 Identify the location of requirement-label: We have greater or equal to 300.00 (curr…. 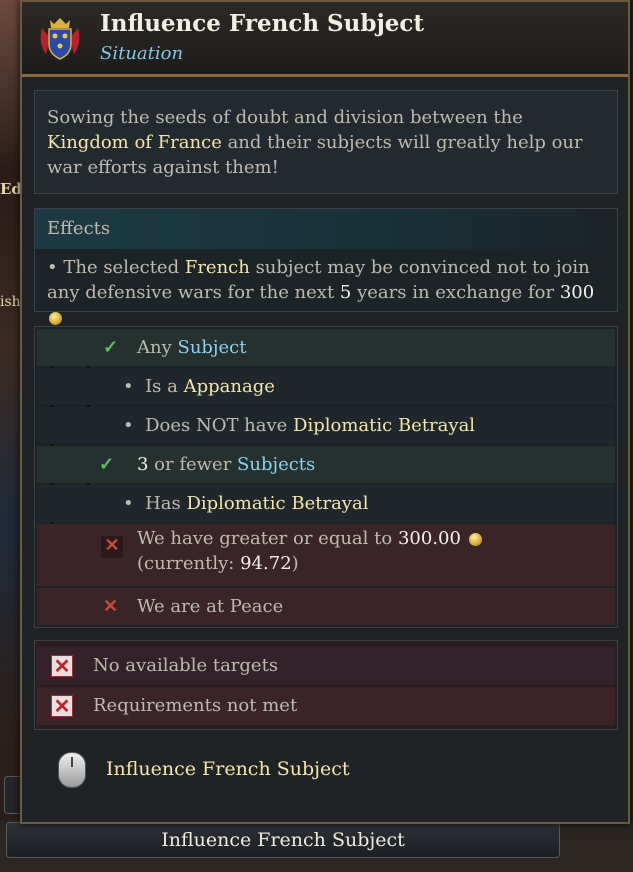
(309, 551).